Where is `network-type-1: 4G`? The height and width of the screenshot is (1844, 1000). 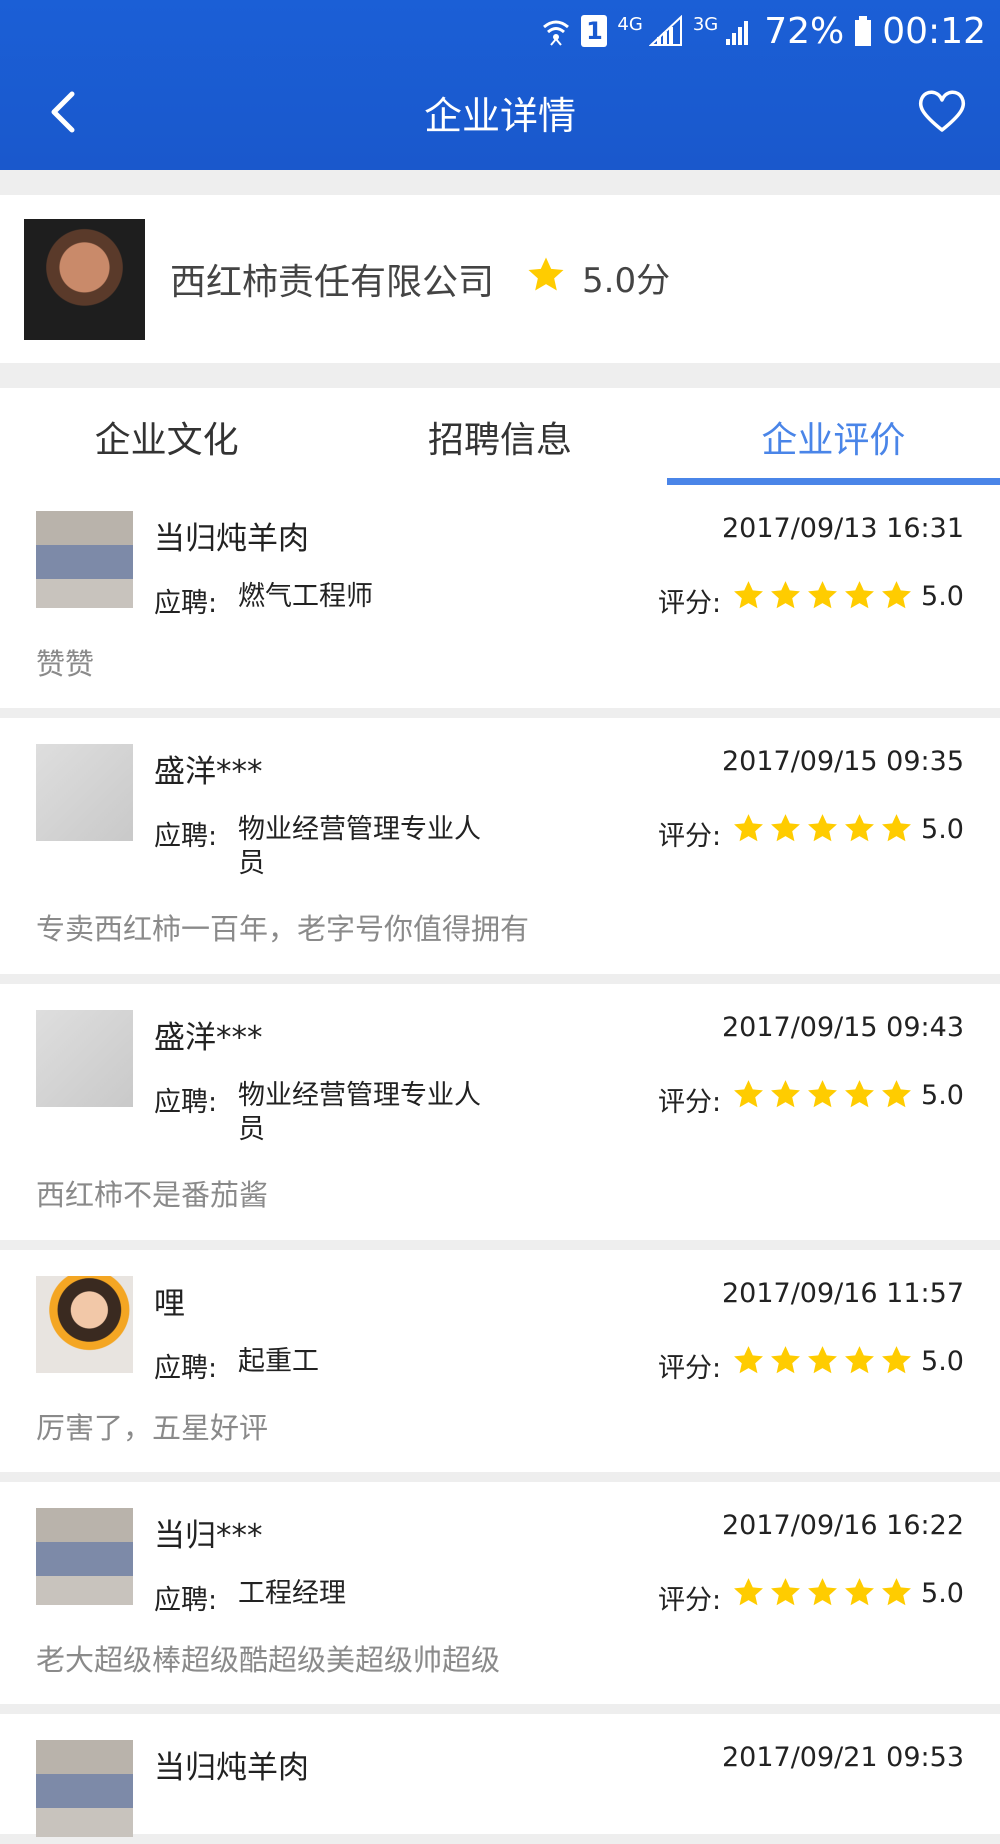 network-type-1: 4G is located at coordinates (630, 24).